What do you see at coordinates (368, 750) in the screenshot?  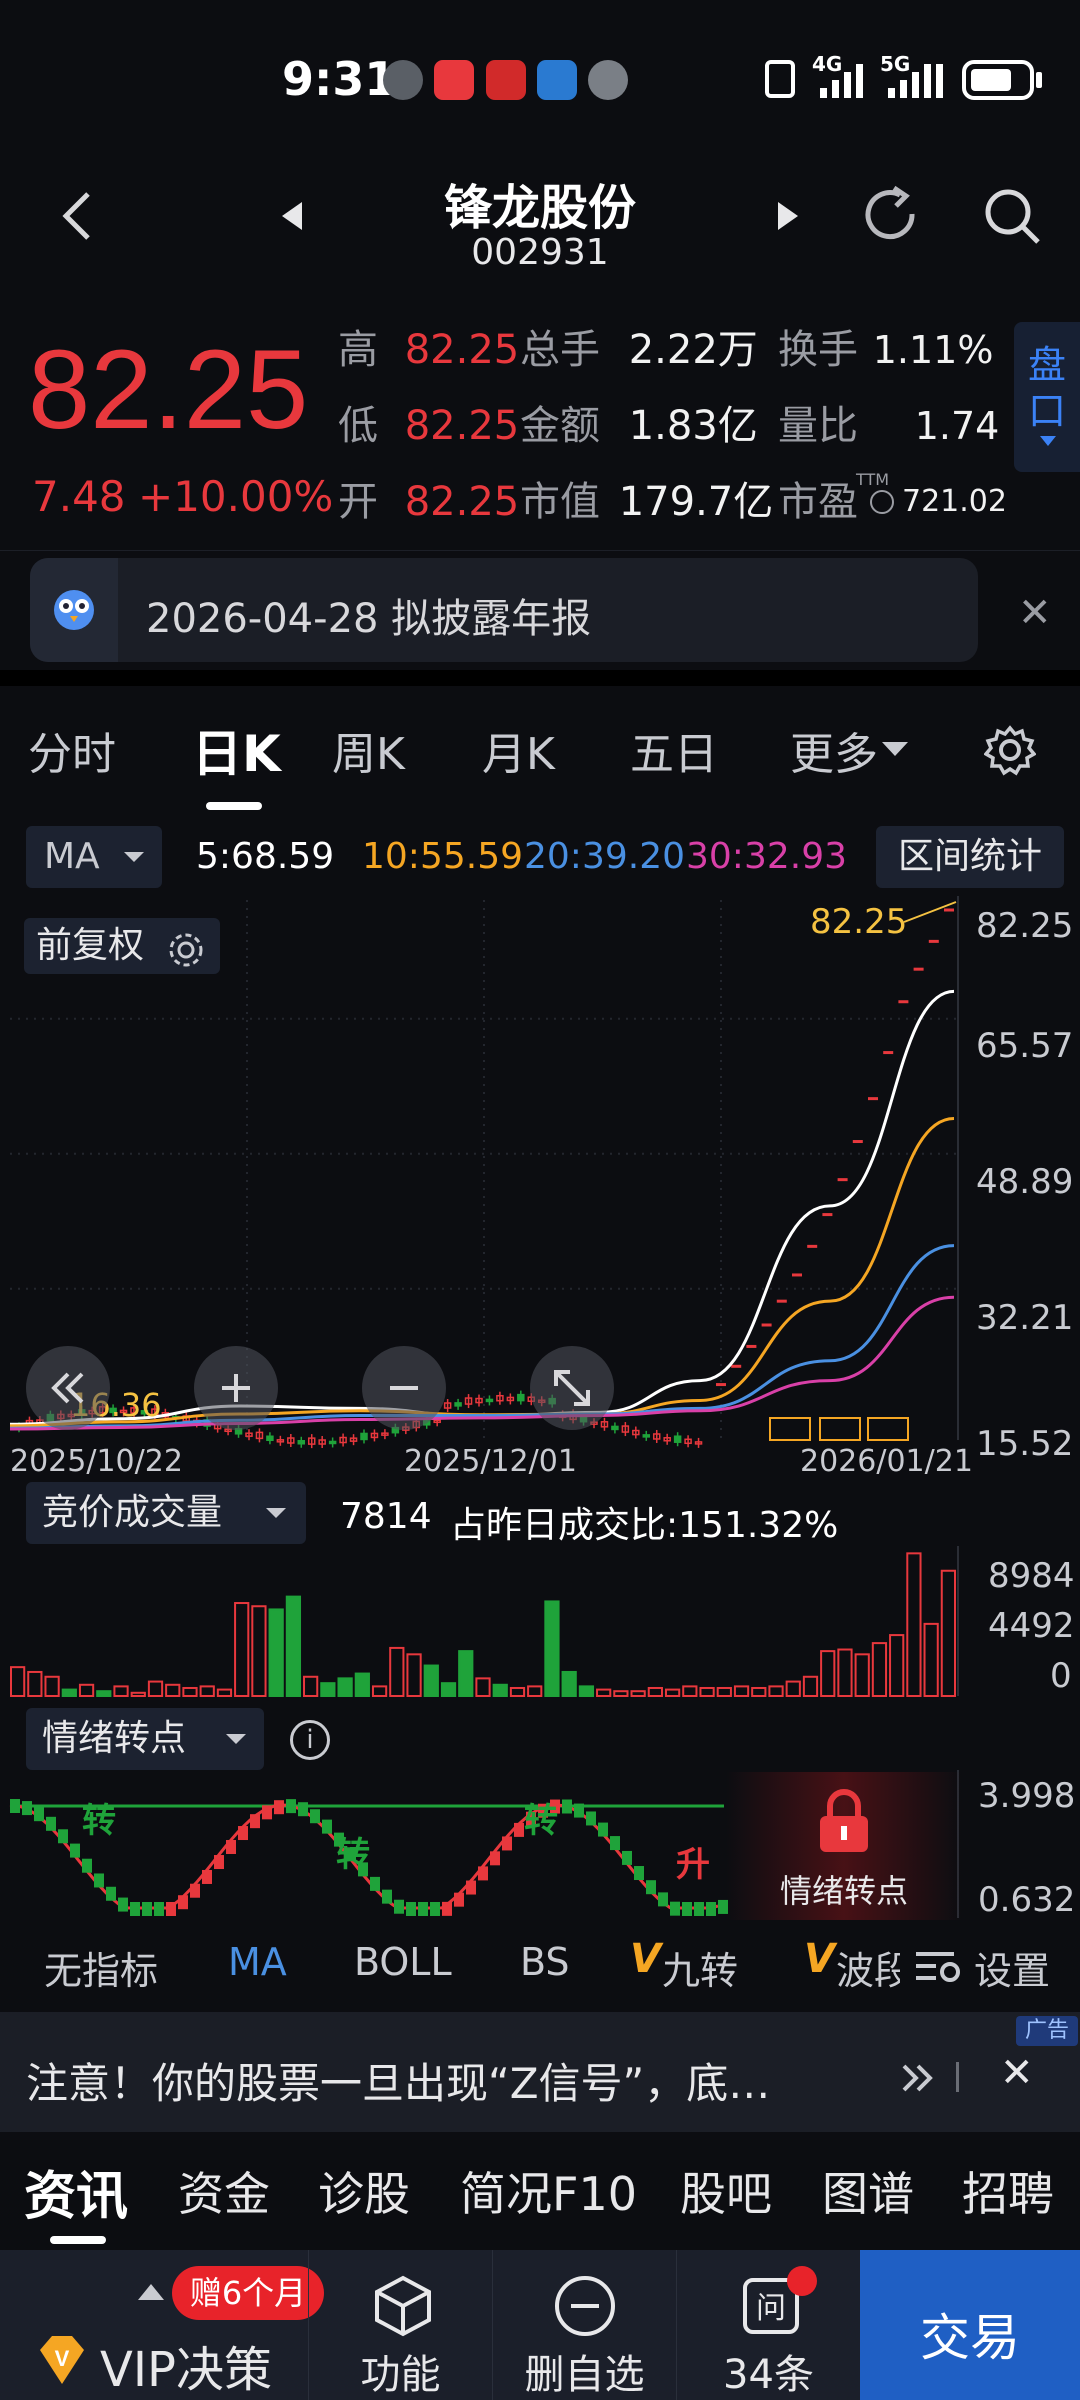 I see `tab-weekly-k: 周K` at bounding box center [368, 750].